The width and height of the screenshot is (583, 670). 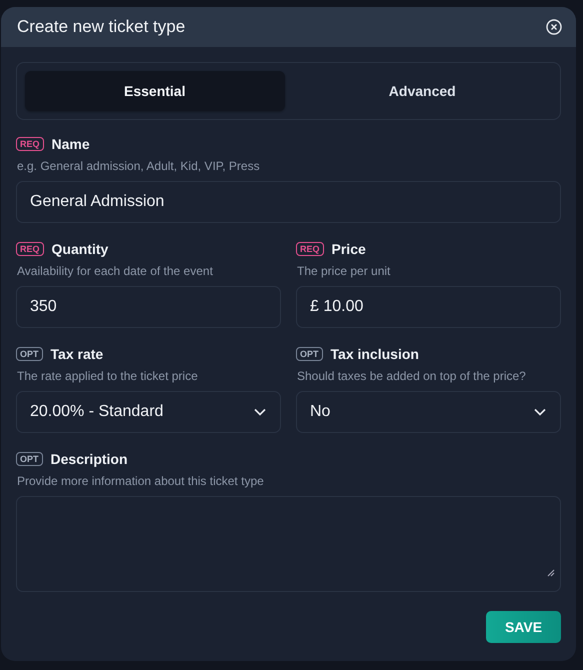 I want to click on input-field: £ 10.00, so click(x=428, y=307).